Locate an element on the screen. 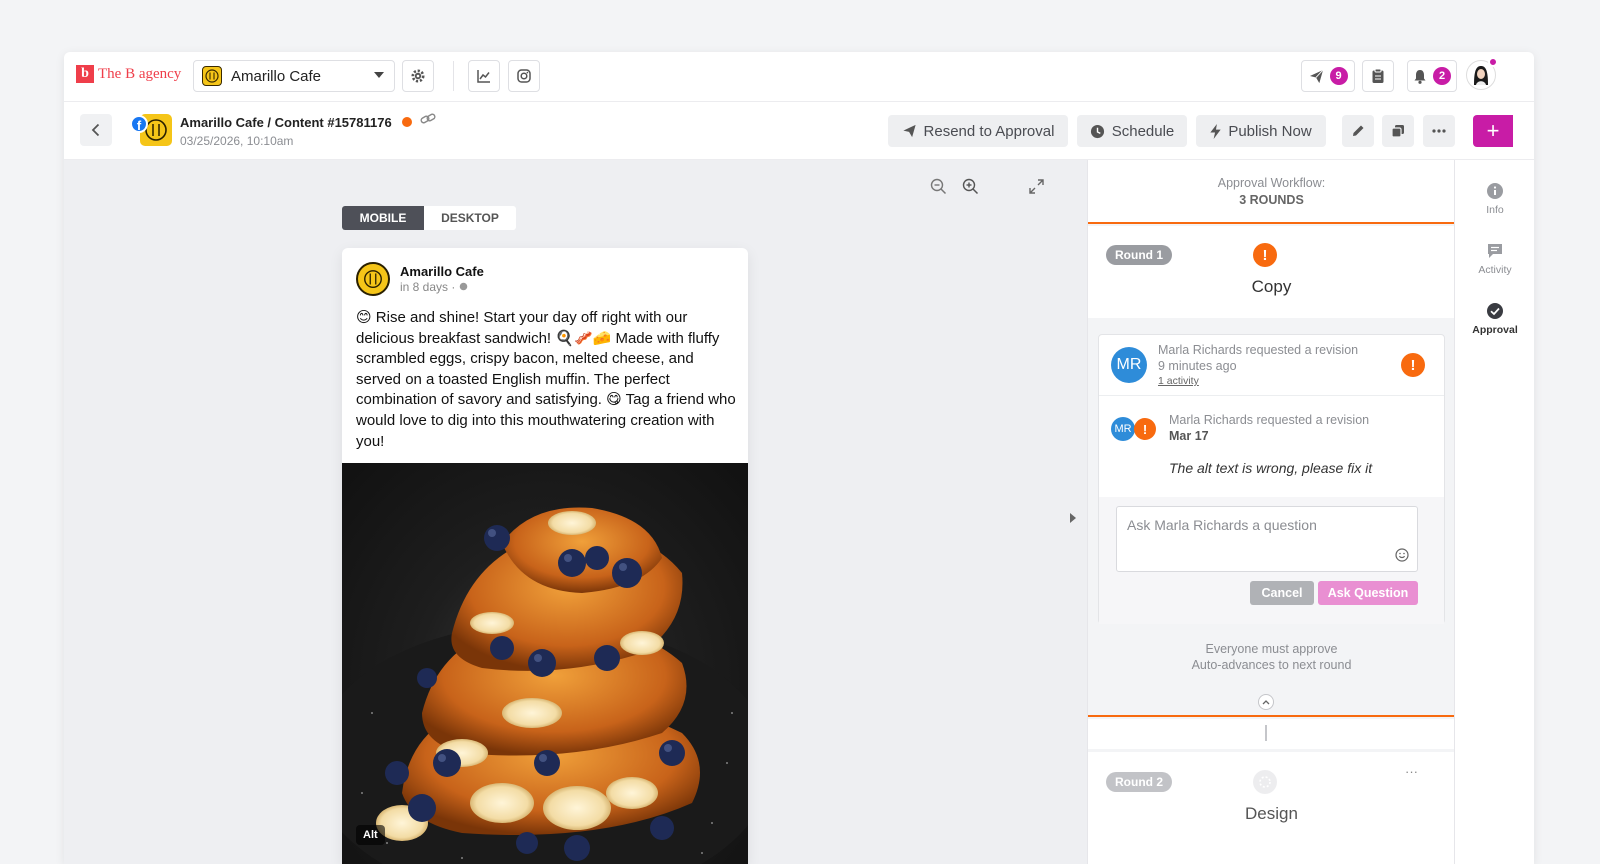 This screenshot has width=1600, height=864. zoom-out-button is located at coordinates (938, 189).